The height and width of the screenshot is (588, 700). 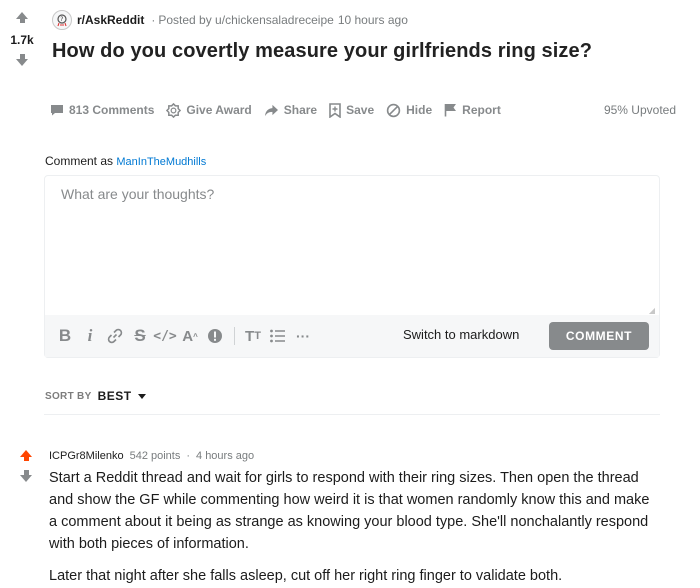 What do you see at coordinates (652, 310) in the screenshot?
I see `resize-grip-icon: ◢` at bounding box center [652, 310].